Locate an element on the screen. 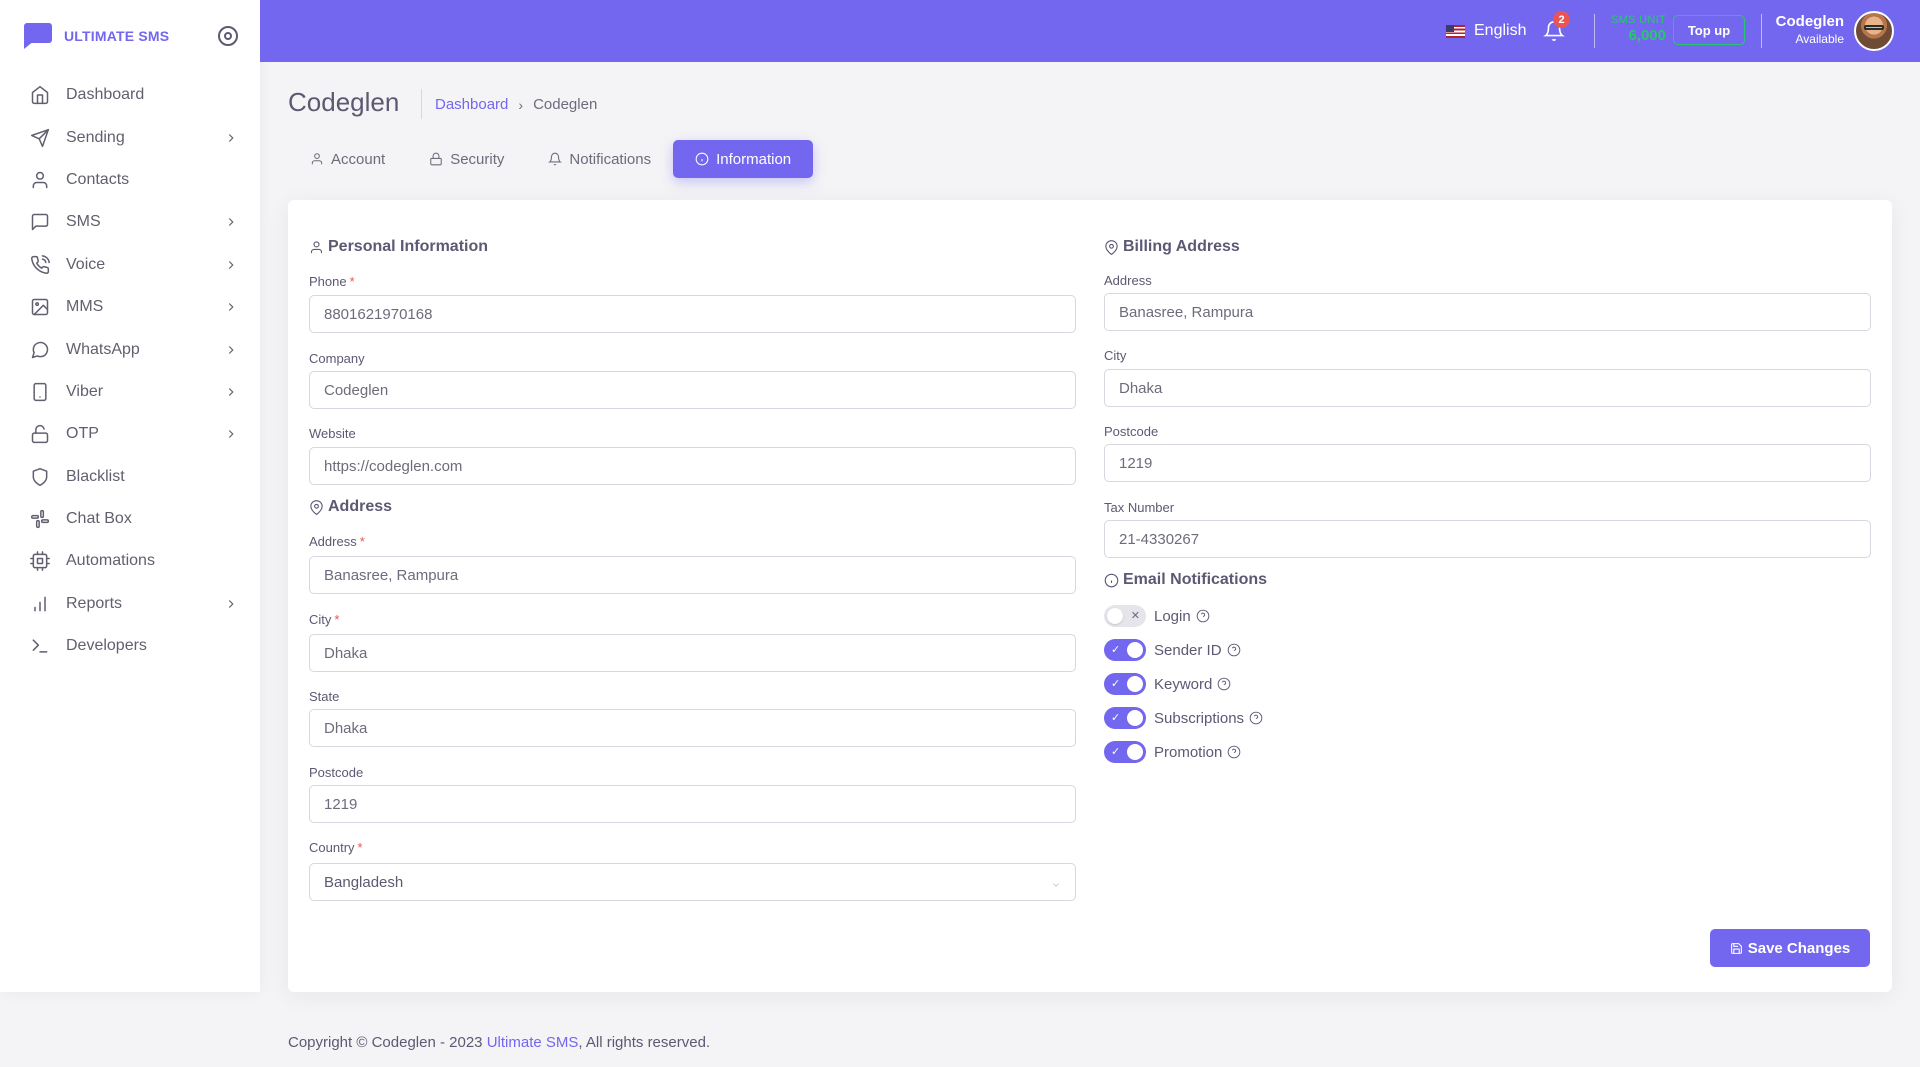 This screenshot has height=1067, width=1920. postcode-input is located at coordinates (692, 804).